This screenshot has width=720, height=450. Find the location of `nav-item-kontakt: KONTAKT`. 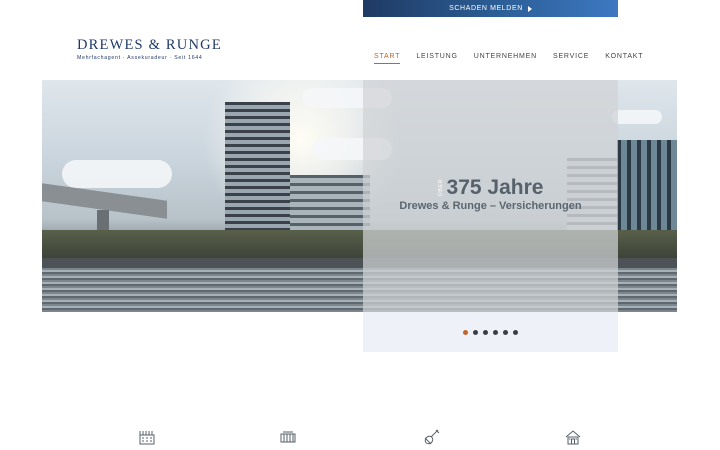

nav-item-kontakt: KONTAKT is located at coordinates (624, 58).